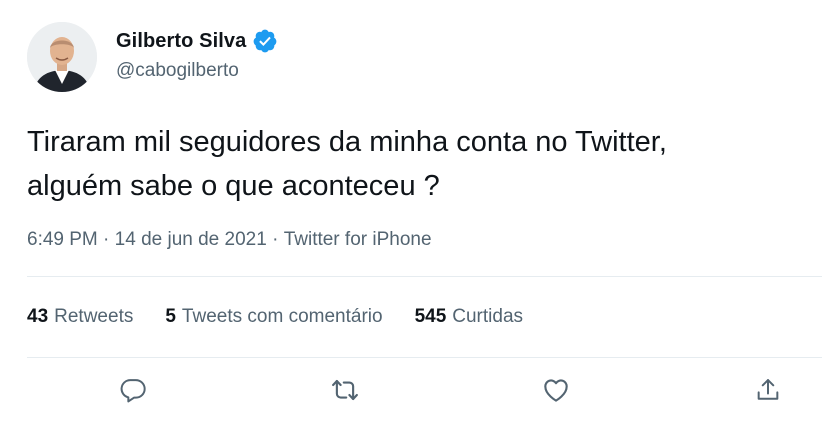 Image resolution: width=822 pixels, height=432 pixels. I want to click on author-display-name: Gilberto Silva, so click(181, 41).